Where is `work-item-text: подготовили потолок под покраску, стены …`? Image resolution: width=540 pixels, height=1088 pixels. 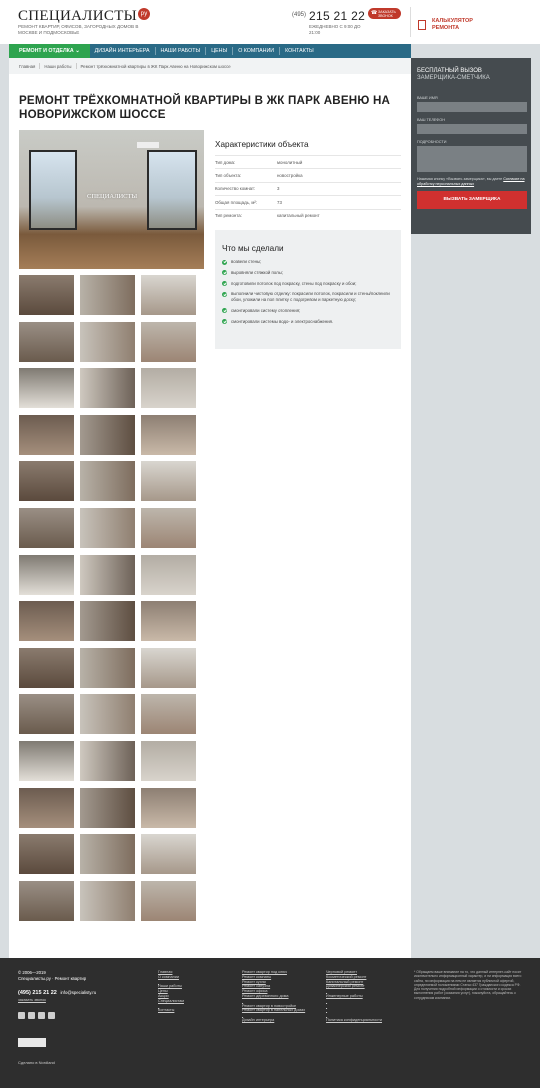
work-item-text: подготовили потолок под покраску, стены … is located at coordinates (294, 283).